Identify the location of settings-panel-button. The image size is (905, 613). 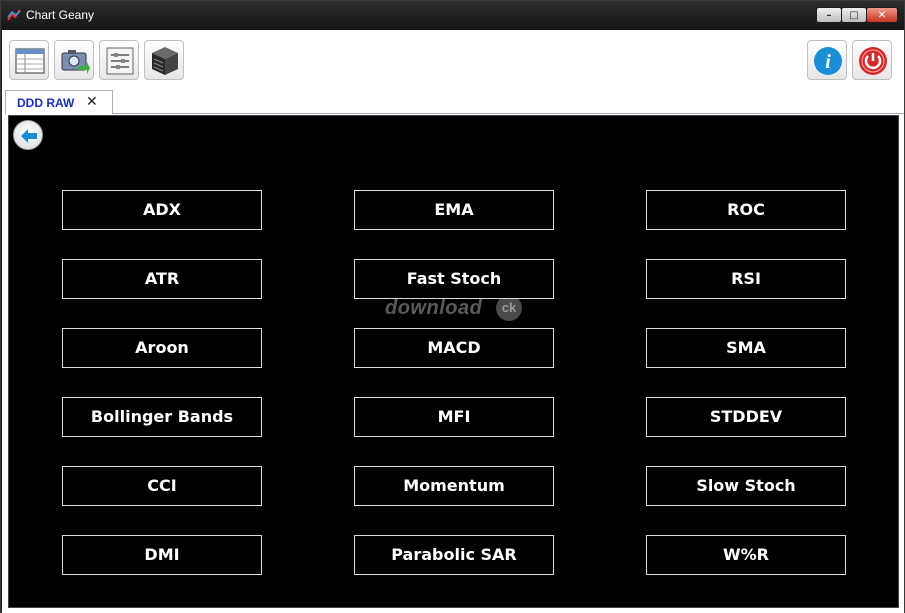
(119, 60).